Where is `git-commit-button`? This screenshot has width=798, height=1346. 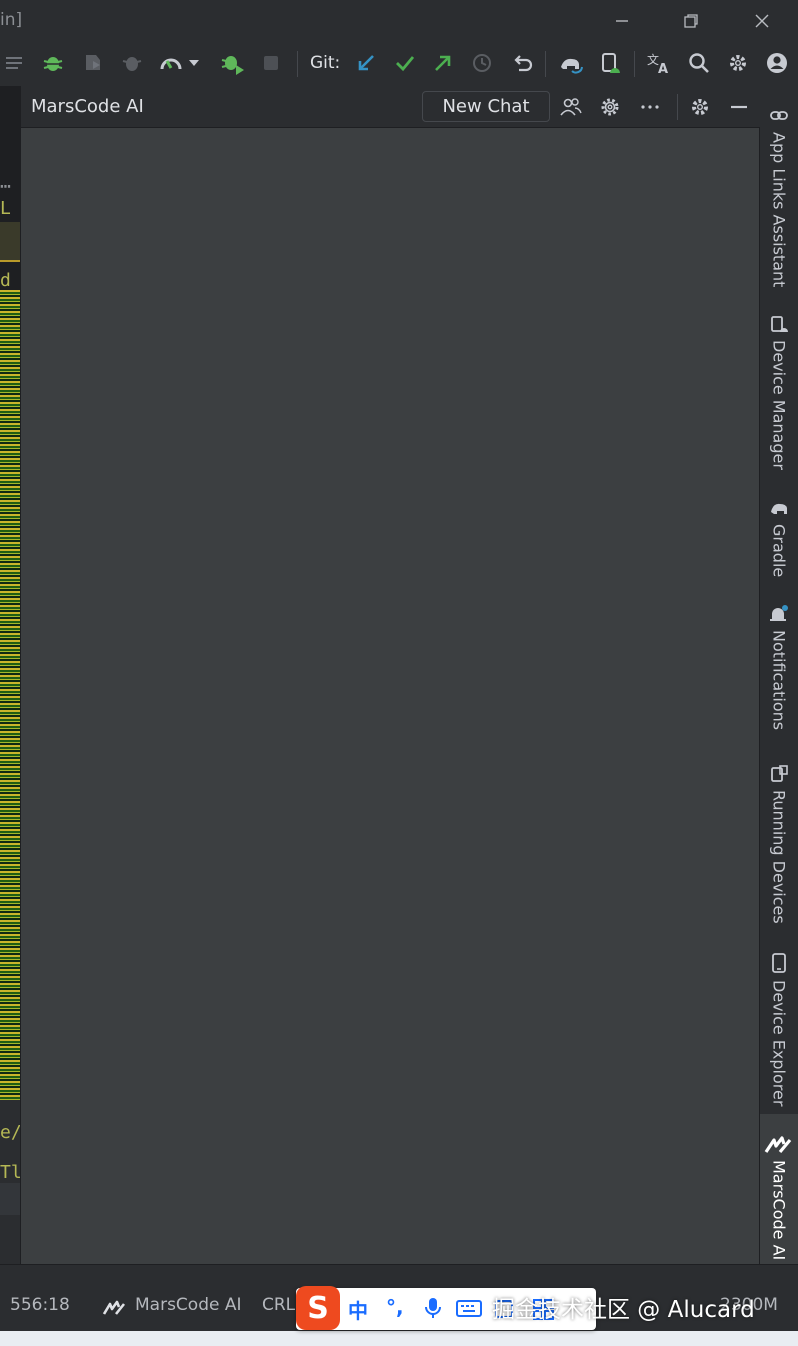
git-commit-button is located at coordinates (405, 63).